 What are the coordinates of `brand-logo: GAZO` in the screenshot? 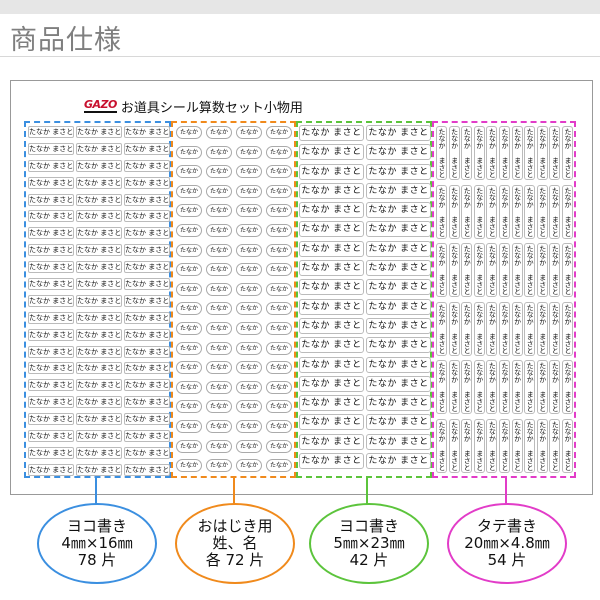 It's located at (100, 105).